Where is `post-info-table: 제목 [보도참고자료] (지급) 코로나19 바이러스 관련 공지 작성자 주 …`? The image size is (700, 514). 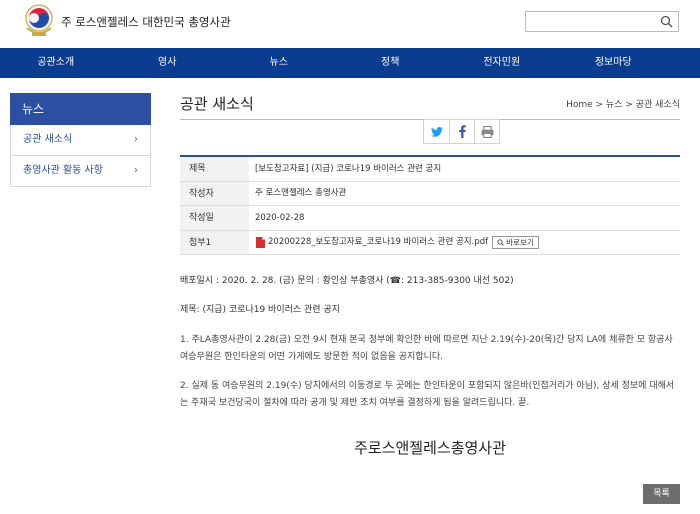
post-info-table: 제목 [보도참고자료] (지급) 코로나19 바이러스 관련 공지 작성자 주 … is located at coordinates (430, 205).